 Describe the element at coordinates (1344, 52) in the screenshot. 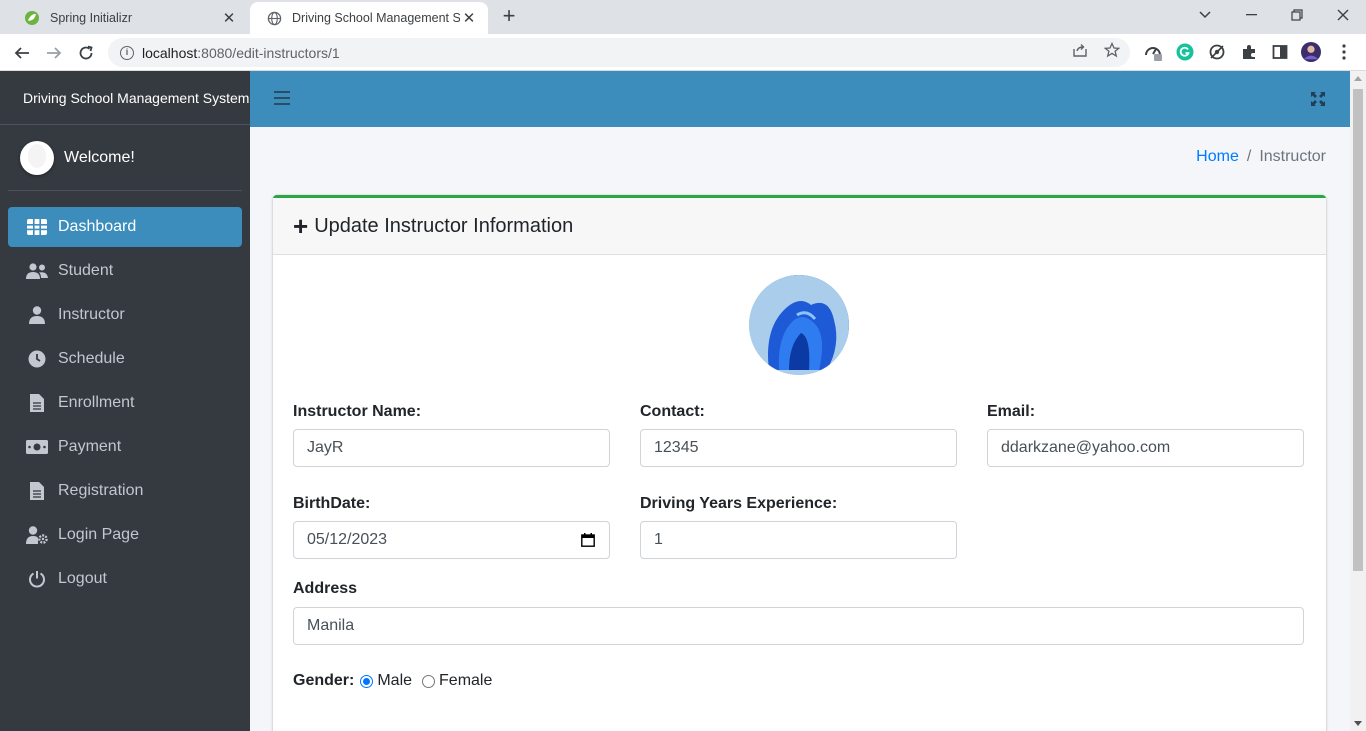

I see `browser-menu-icon` at that location.